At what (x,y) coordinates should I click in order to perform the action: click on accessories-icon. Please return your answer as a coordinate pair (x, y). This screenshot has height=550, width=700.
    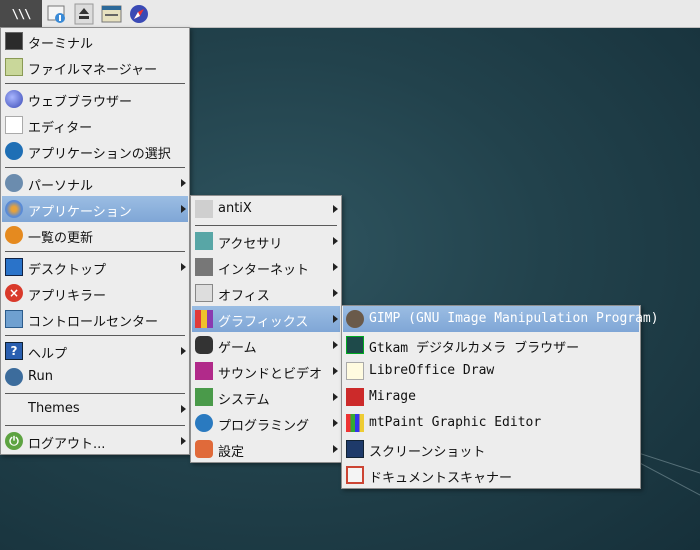
    Looking at the image, I should click on (204, 241).